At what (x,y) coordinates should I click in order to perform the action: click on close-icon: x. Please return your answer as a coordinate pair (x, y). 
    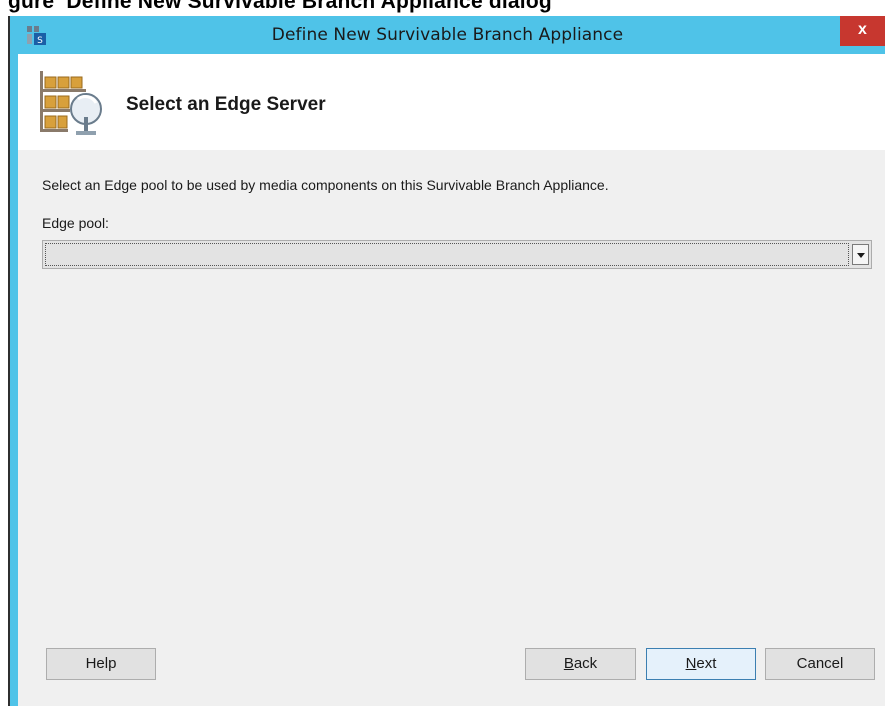
    Looking at the image, I should click on (862, 29).